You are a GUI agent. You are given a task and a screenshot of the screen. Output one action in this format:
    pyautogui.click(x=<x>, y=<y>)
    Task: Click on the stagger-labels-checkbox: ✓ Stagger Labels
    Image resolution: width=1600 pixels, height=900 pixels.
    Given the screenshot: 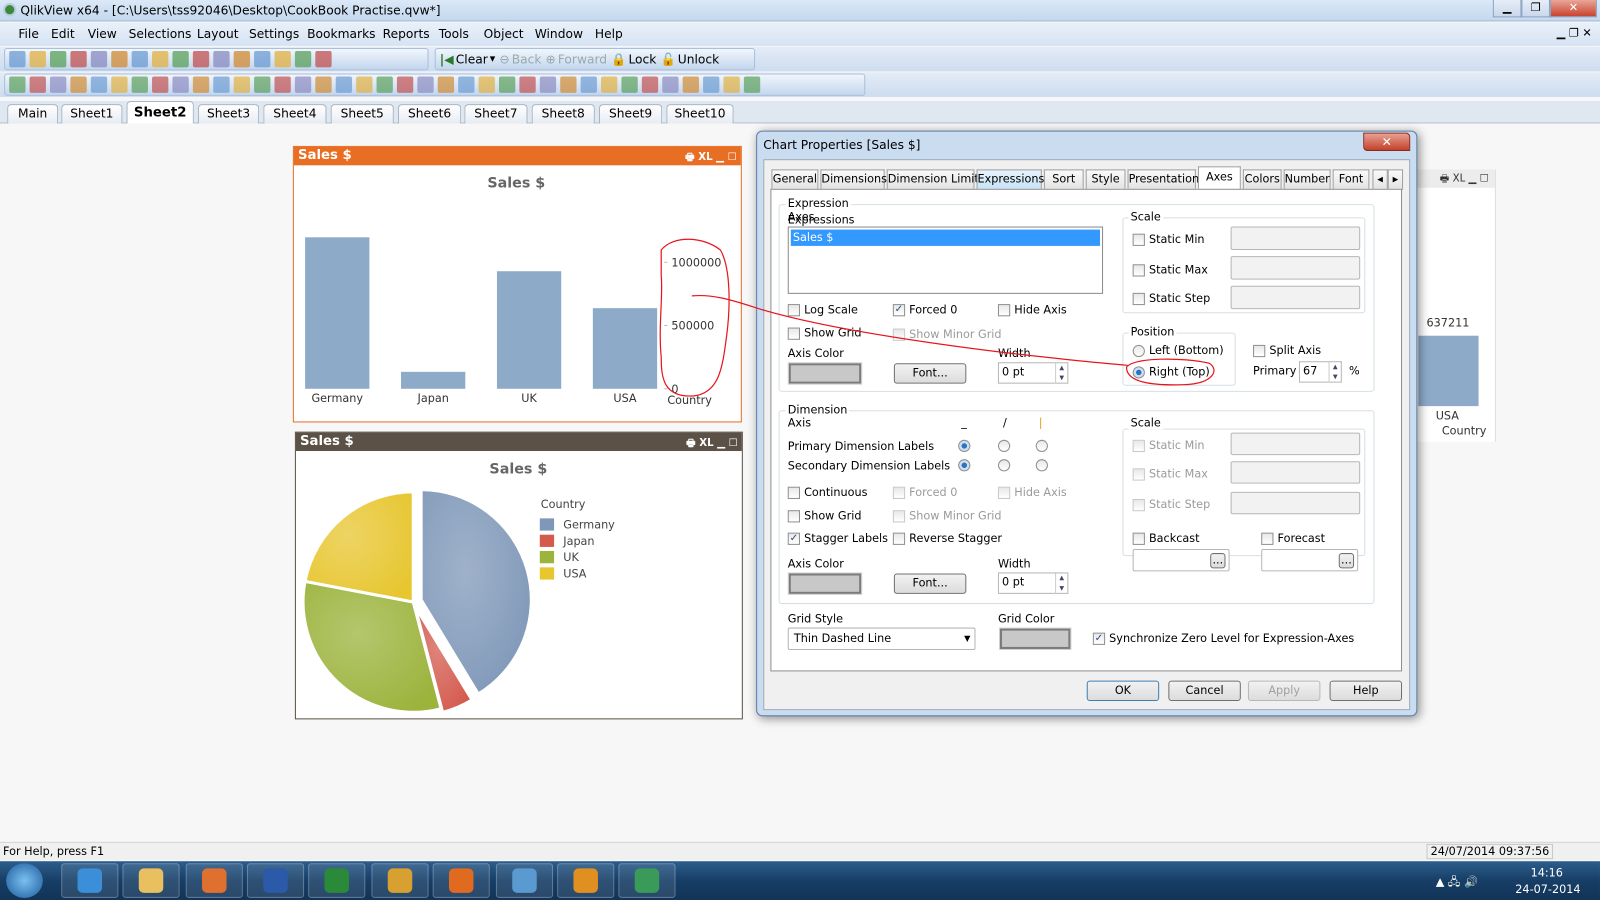 What is the action you would take?
    pyautogui.click(x=837, y=538)
    